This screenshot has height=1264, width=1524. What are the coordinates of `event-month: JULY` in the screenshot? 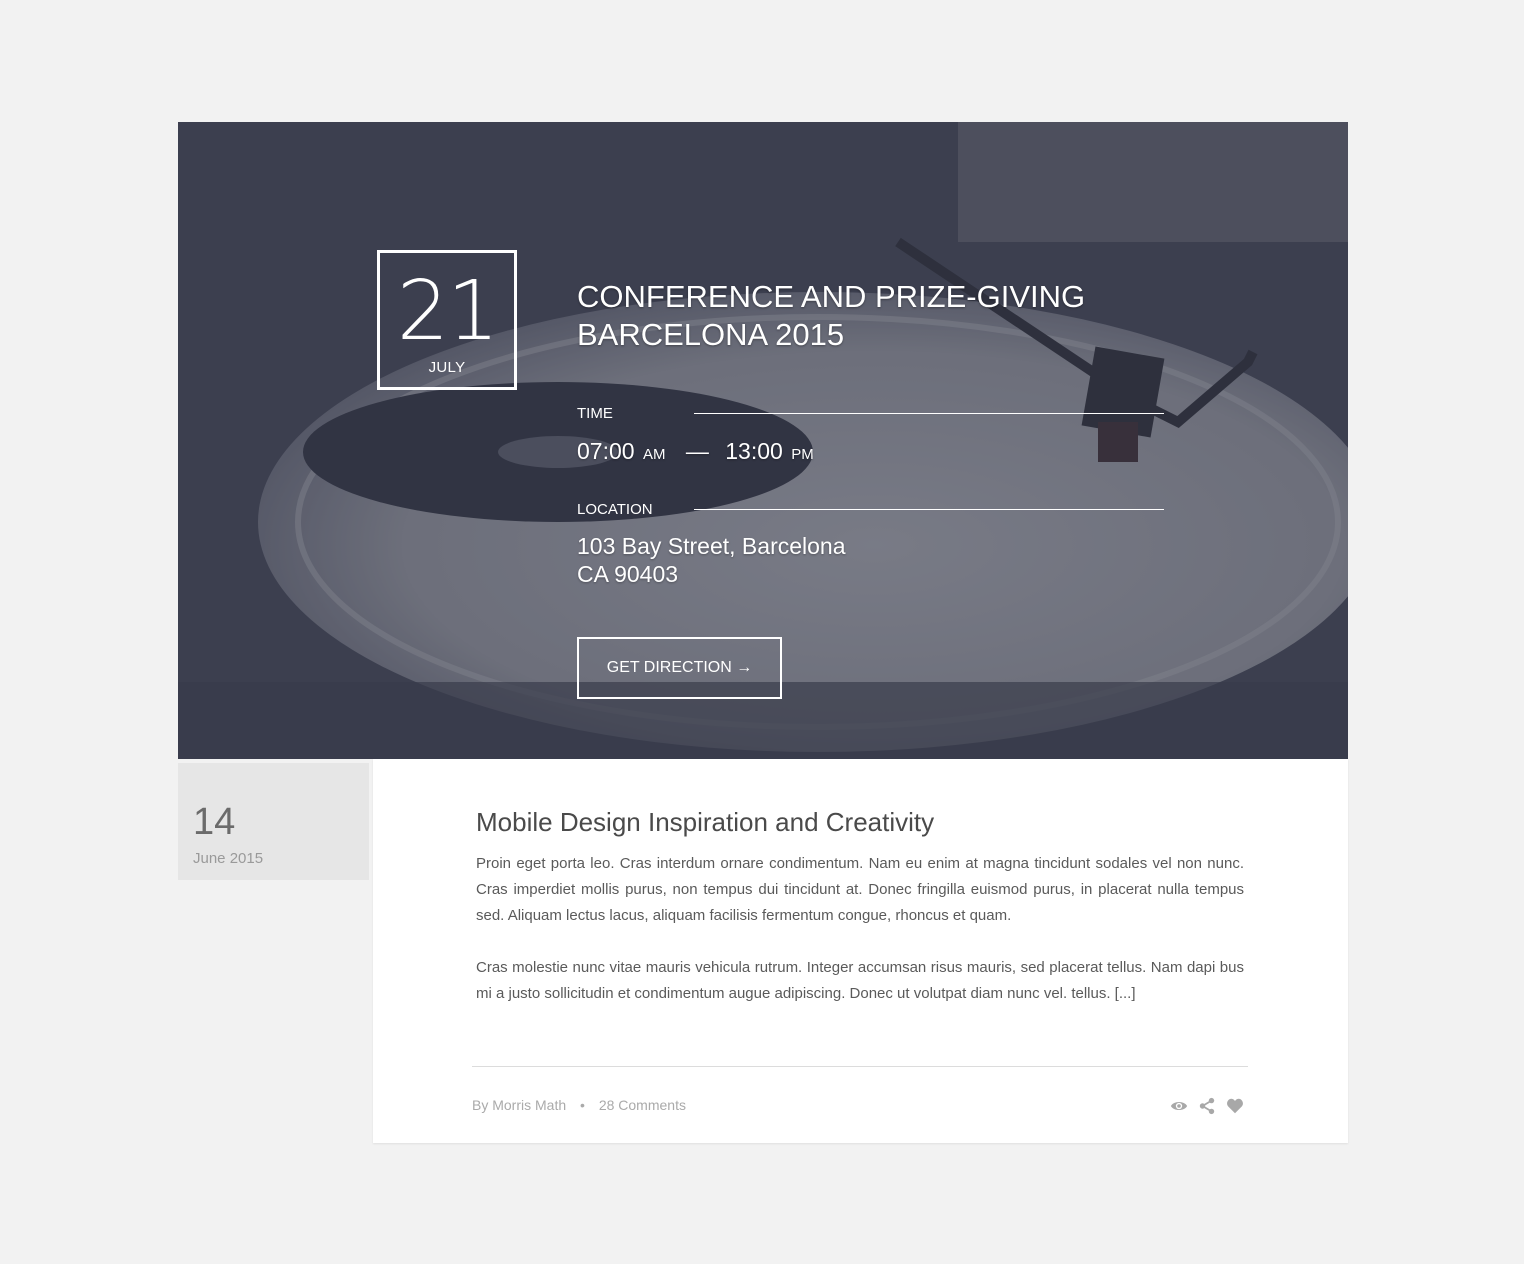 It's located at (447, 367).